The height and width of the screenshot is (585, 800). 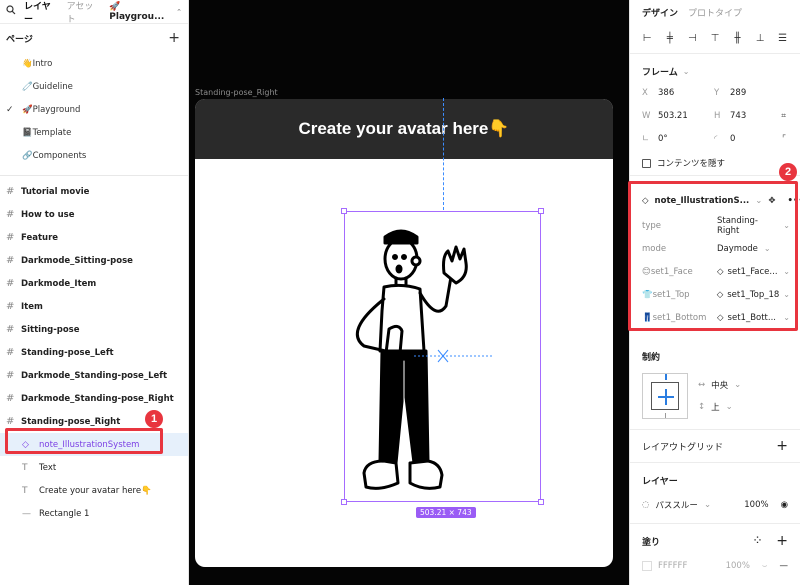 I want to click on pages-header: ページ +, so click(x=94, y=38).